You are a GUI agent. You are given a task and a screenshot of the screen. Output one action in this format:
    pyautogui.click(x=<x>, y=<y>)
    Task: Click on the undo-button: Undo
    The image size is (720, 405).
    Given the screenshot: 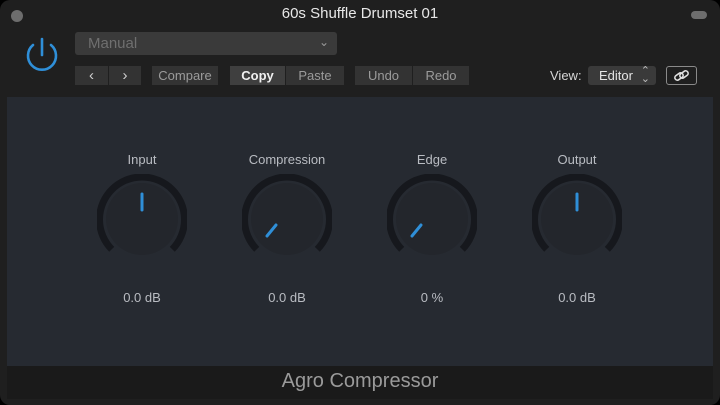 What is the action you would take?
    pyautogui.click(x=383, y=75)
    